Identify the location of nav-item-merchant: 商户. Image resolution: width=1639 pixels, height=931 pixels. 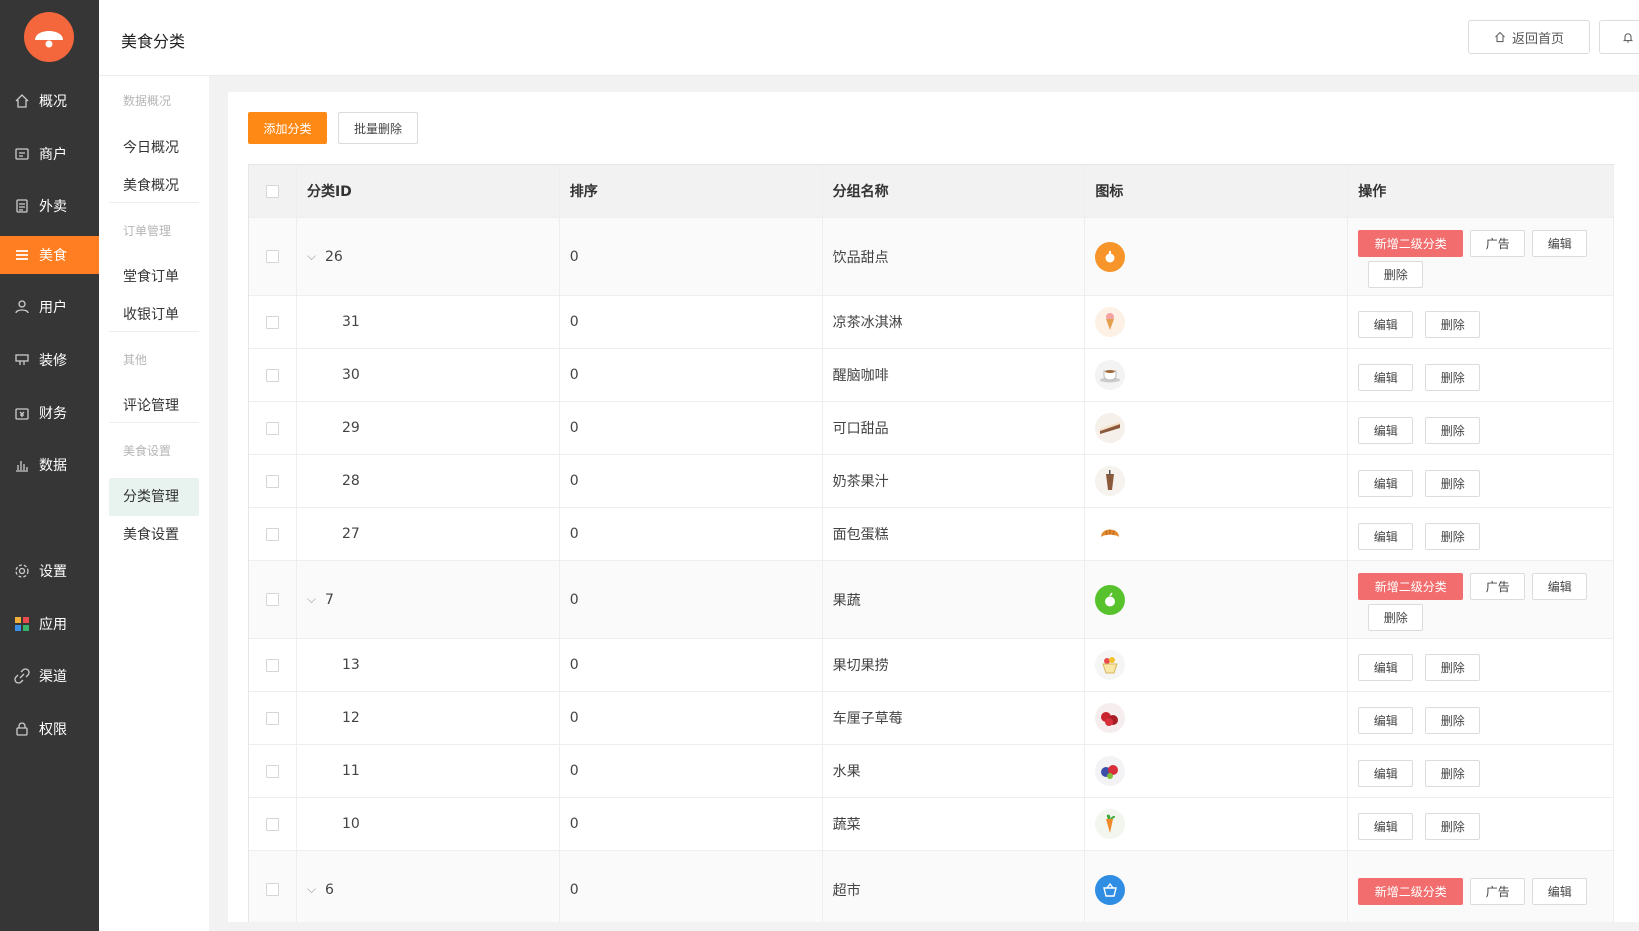
(49, 154).